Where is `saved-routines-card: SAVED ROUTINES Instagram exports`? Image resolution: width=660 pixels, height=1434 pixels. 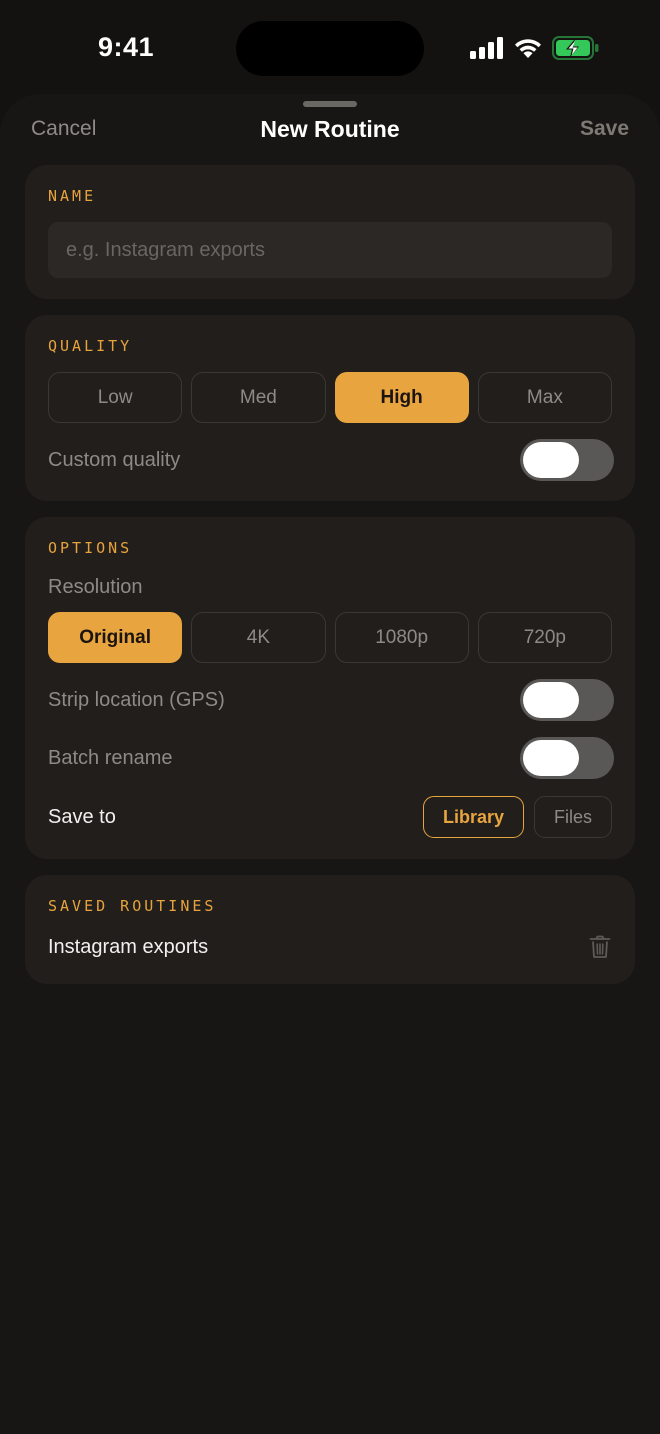
saved-routines-card: SAVED ROUTINES Instagram exports is located at coordinates (330, 929).